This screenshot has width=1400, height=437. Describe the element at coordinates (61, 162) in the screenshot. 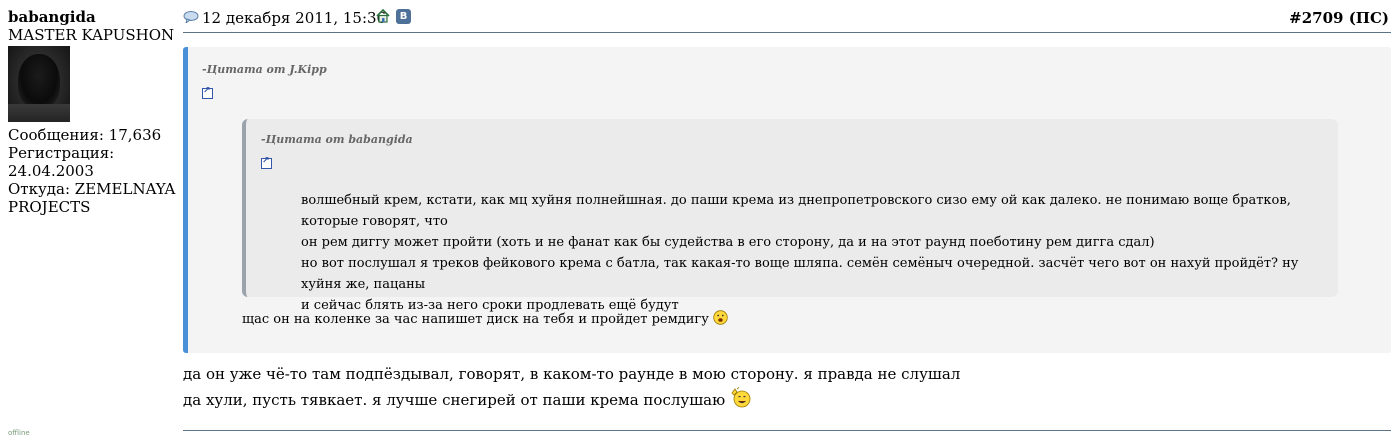

I see `user-registration-date: Регистрация: 24.04.2003` at that location.